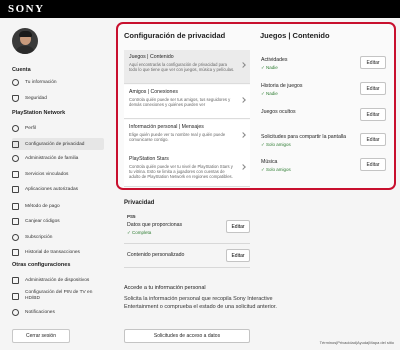  Describe the element at coordinates (151, 57) in the screenshot. I see `card-title: Juegos | Contenido` at that location.